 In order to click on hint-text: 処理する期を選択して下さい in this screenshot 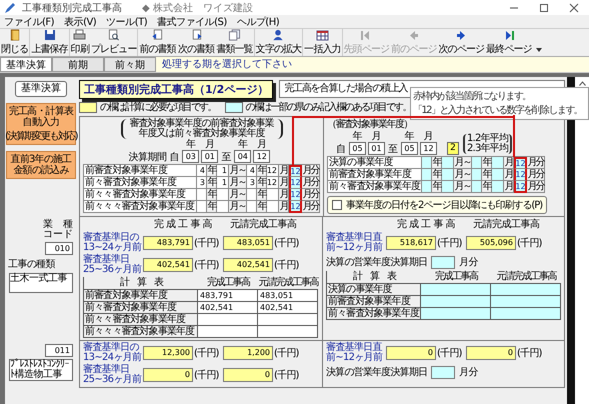, I will do `click(227, 65)`.